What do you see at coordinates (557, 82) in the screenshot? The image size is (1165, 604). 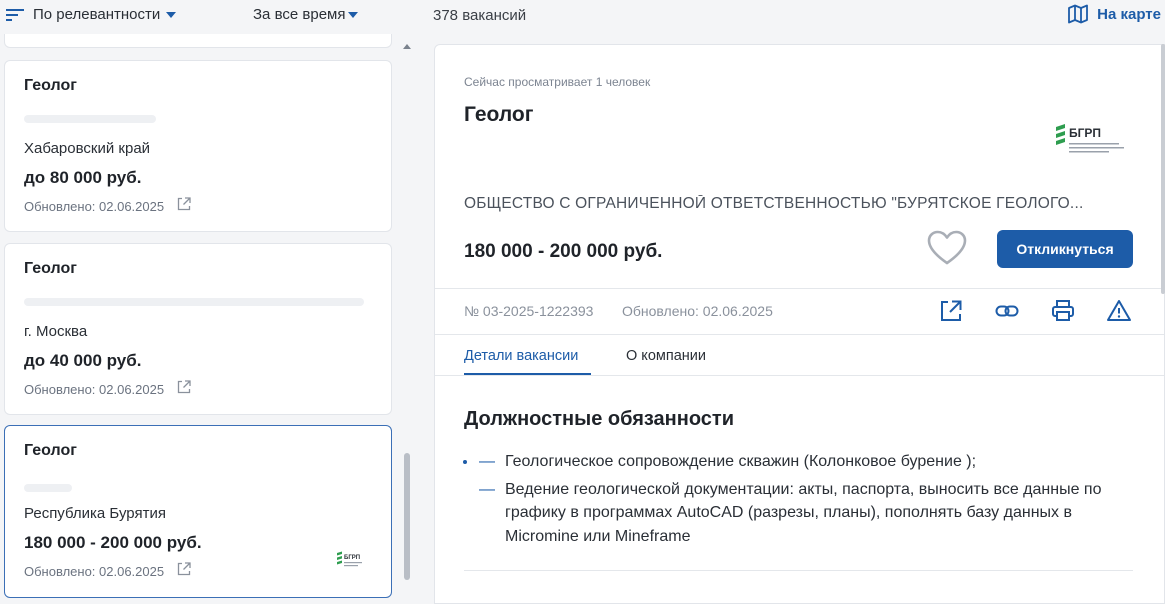 I see `viewers-count: Сейчас просматривает 1 человек` at bounding box center [557, 82].